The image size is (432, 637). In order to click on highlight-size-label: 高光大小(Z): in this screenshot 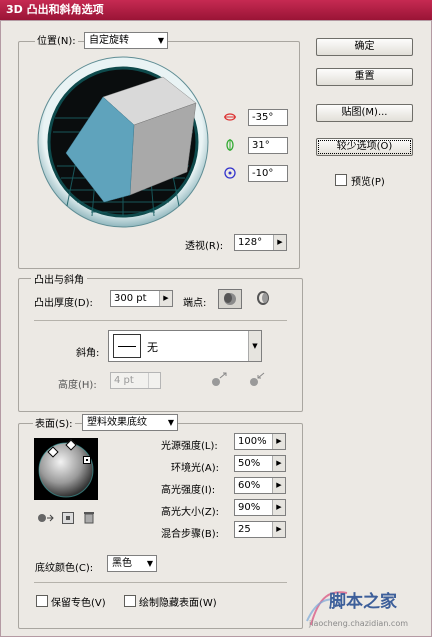, I will do `click(190, 512)`.